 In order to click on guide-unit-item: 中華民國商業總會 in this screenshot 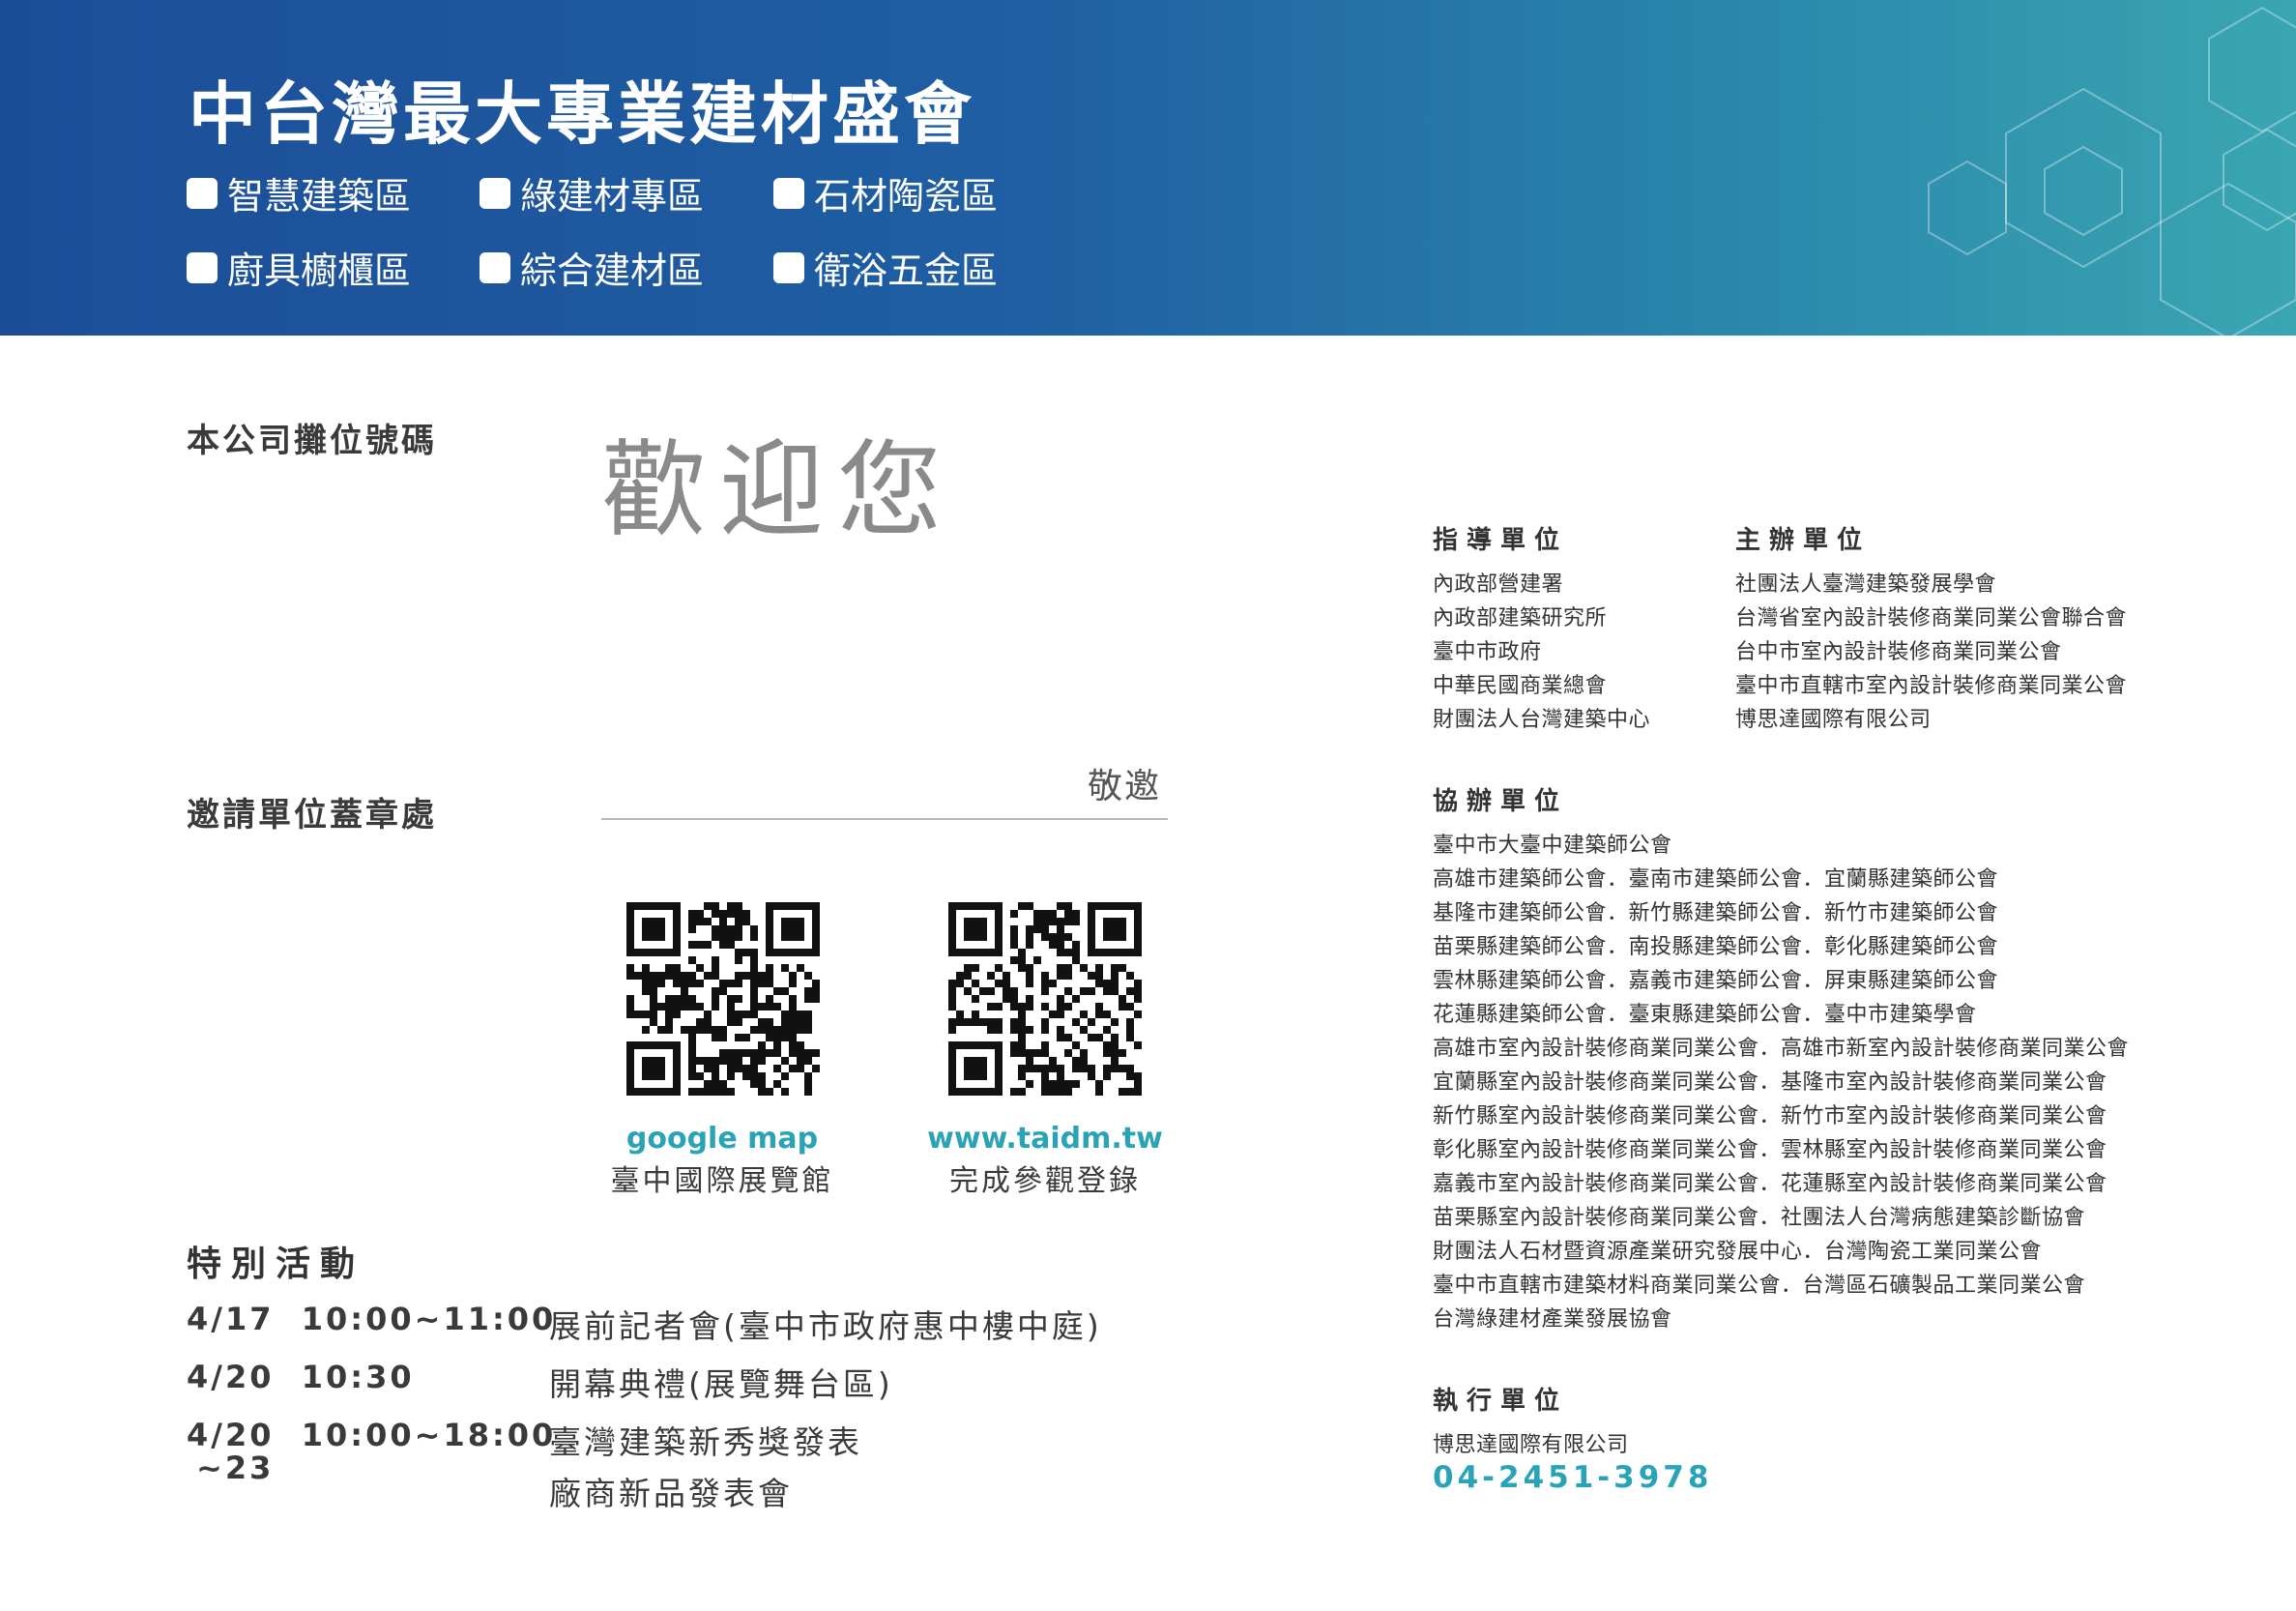, I will do `click(1520, 686)`.